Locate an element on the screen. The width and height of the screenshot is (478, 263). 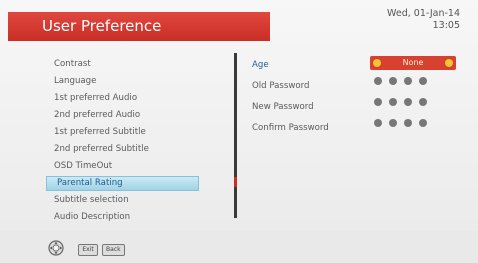
title-bar: User Preference is located at coordinates (139, 26).